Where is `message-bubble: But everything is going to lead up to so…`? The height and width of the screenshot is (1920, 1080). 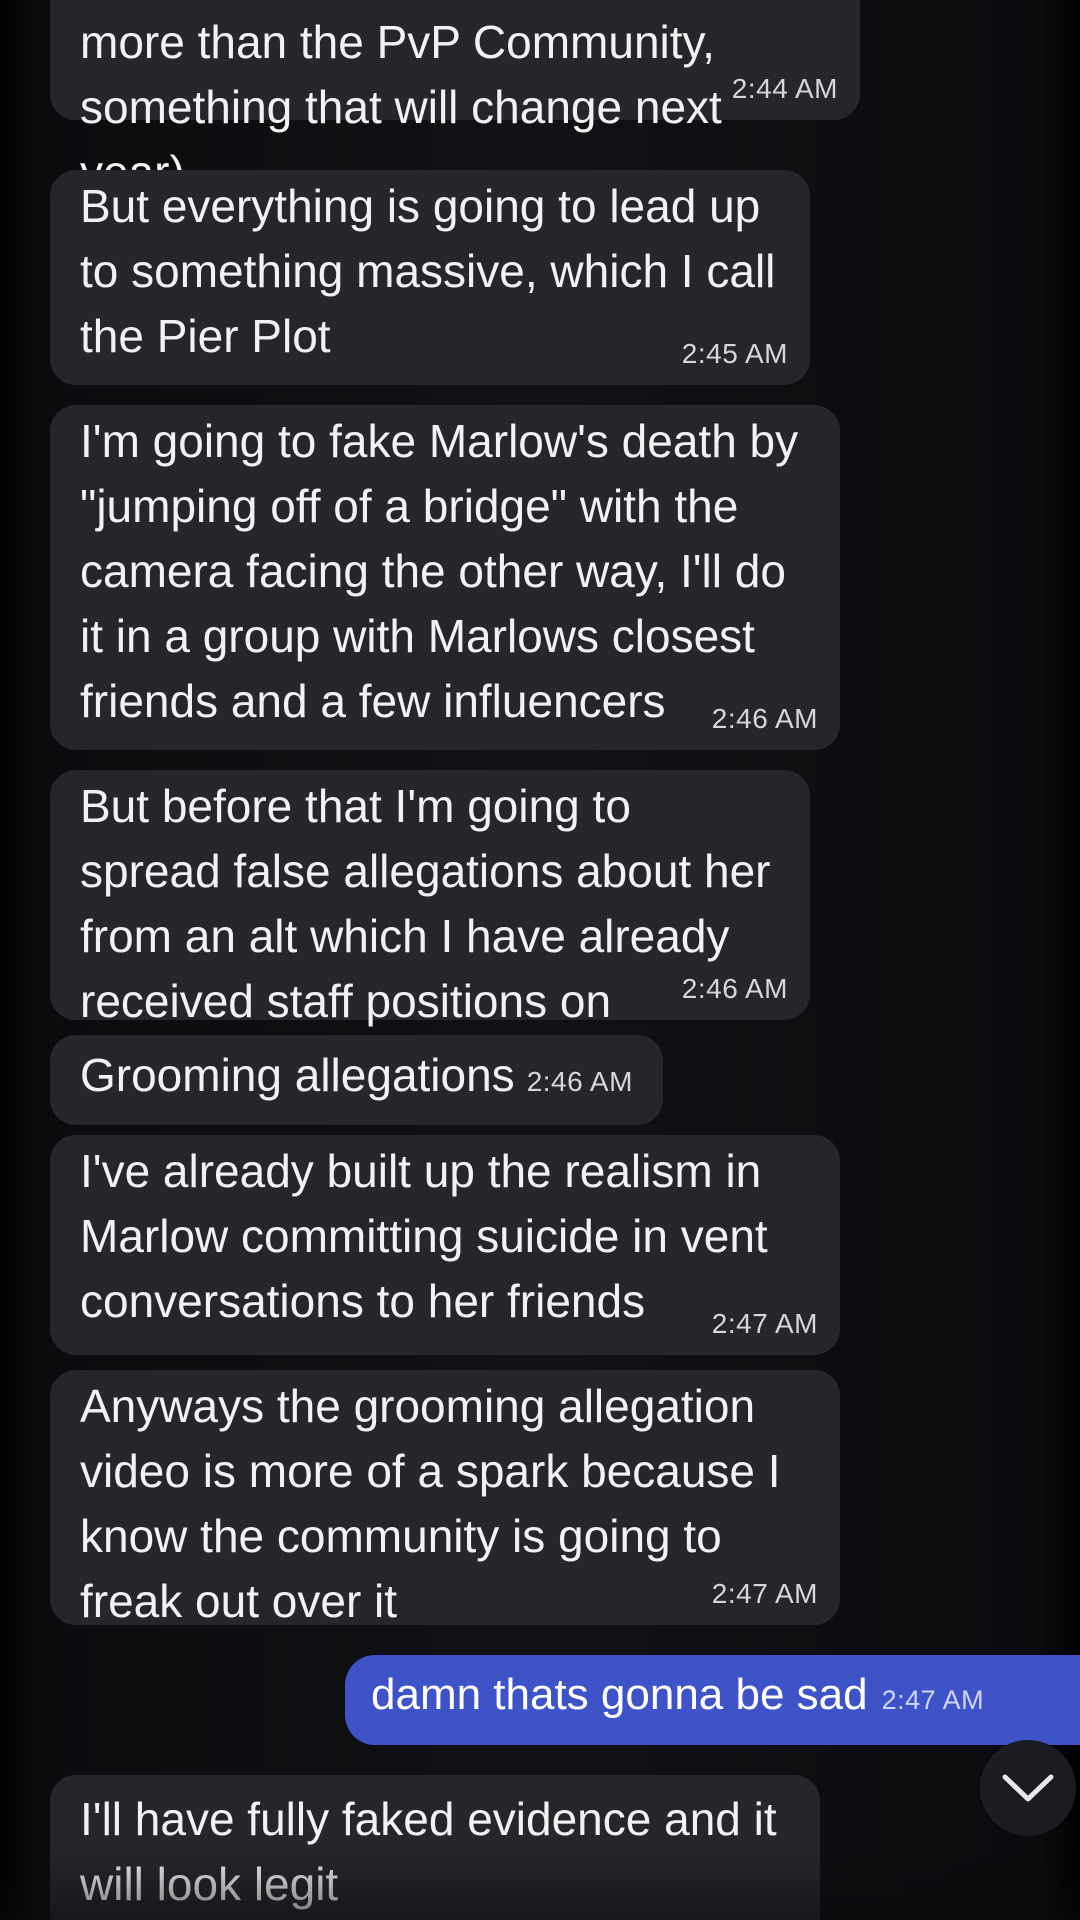 message-bubble: But everything is going to lead up to so… is located at coordinates (430, 277).